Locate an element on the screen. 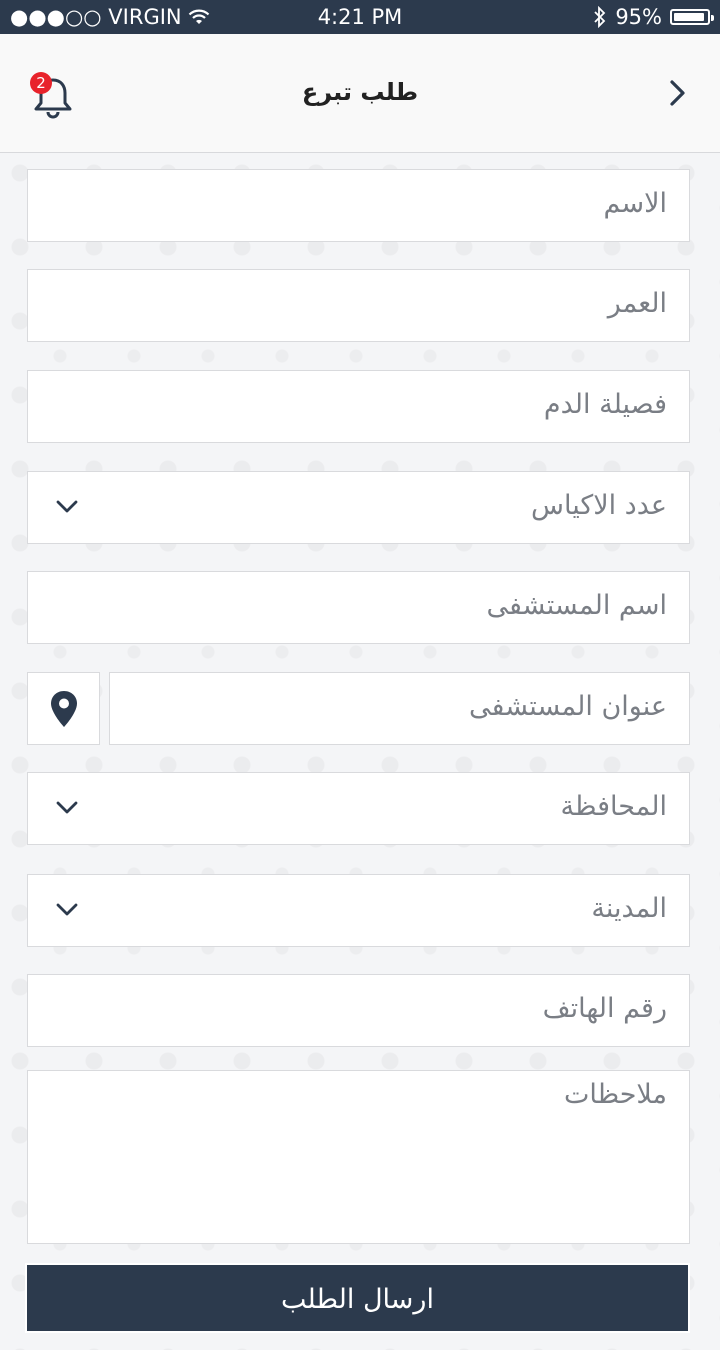  bags-count-placeholder: عدد الاكياس is located at coordinates (599, 505).